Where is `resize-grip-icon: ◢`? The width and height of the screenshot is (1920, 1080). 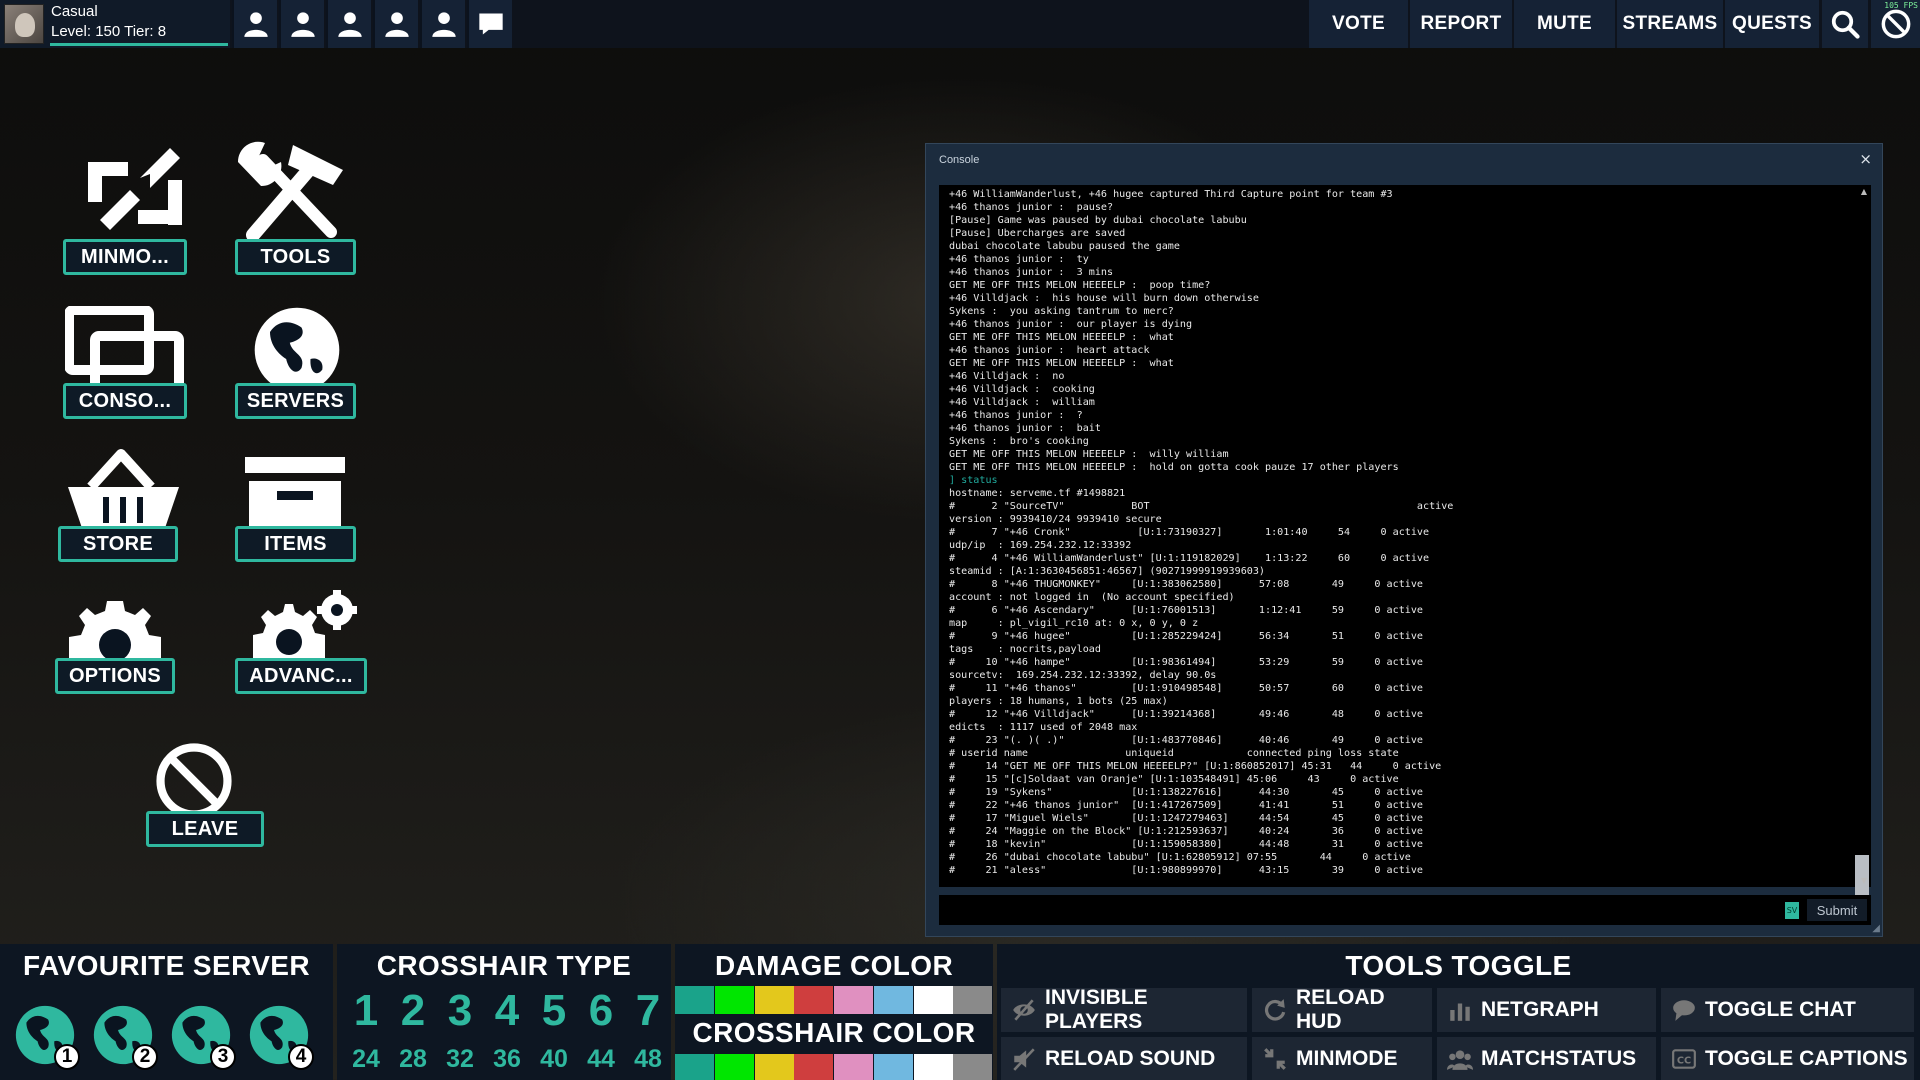 resize-grip-icon: ◢ is located at coordinates (1876, 928).